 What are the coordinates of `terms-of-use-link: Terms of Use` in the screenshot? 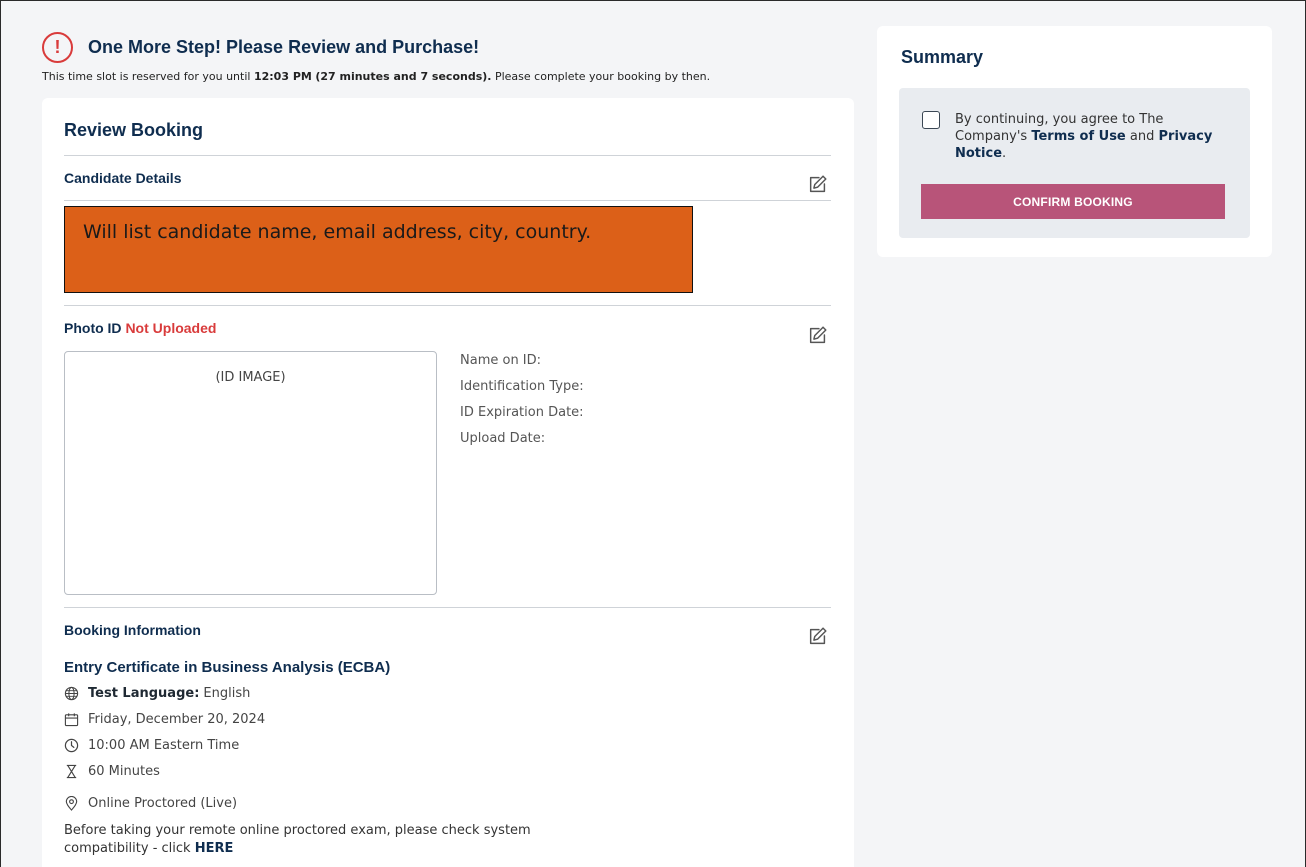 It's located at (1078, 136).